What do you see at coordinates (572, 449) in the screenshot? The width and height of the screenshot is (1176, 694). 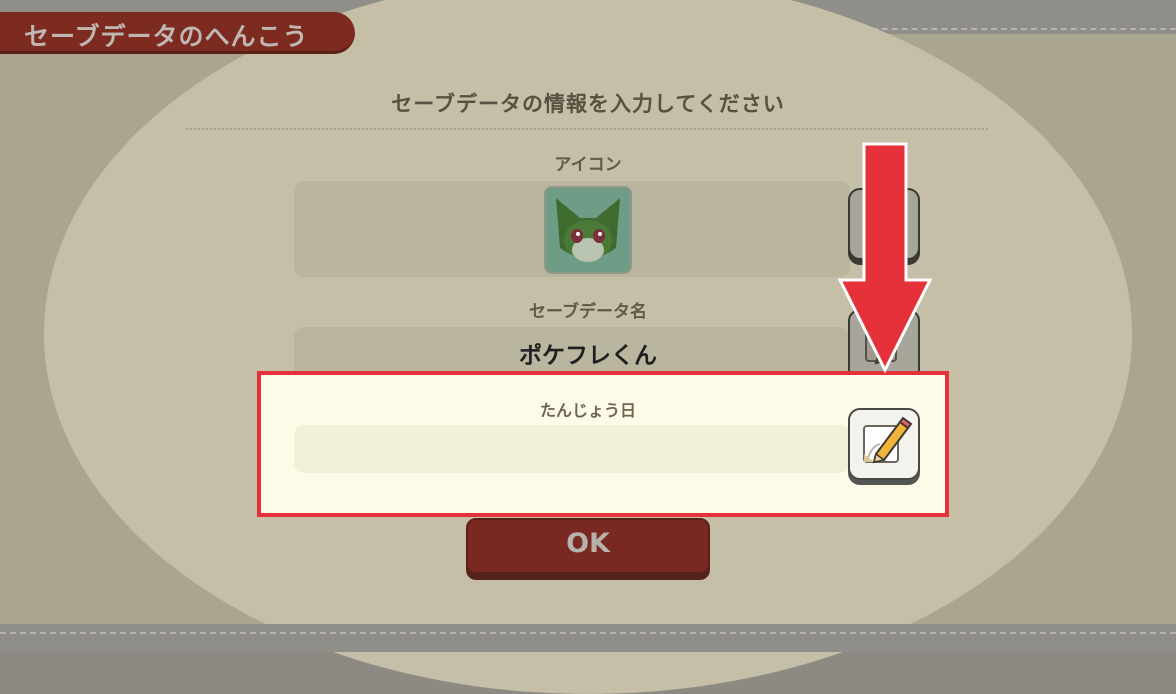 I see `birthday-field` at bounding box center [572, 449].